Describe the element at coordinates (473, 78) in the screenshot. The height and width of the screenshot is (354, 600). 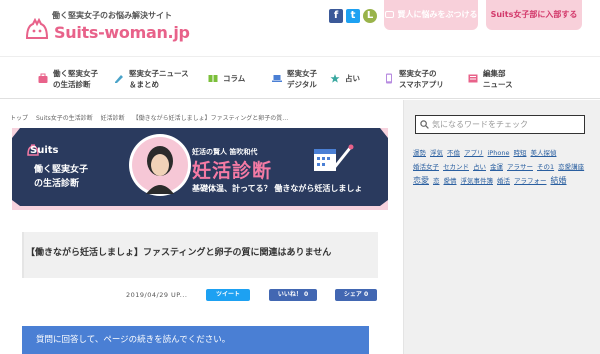
I see `newspaper-icon` at that location.